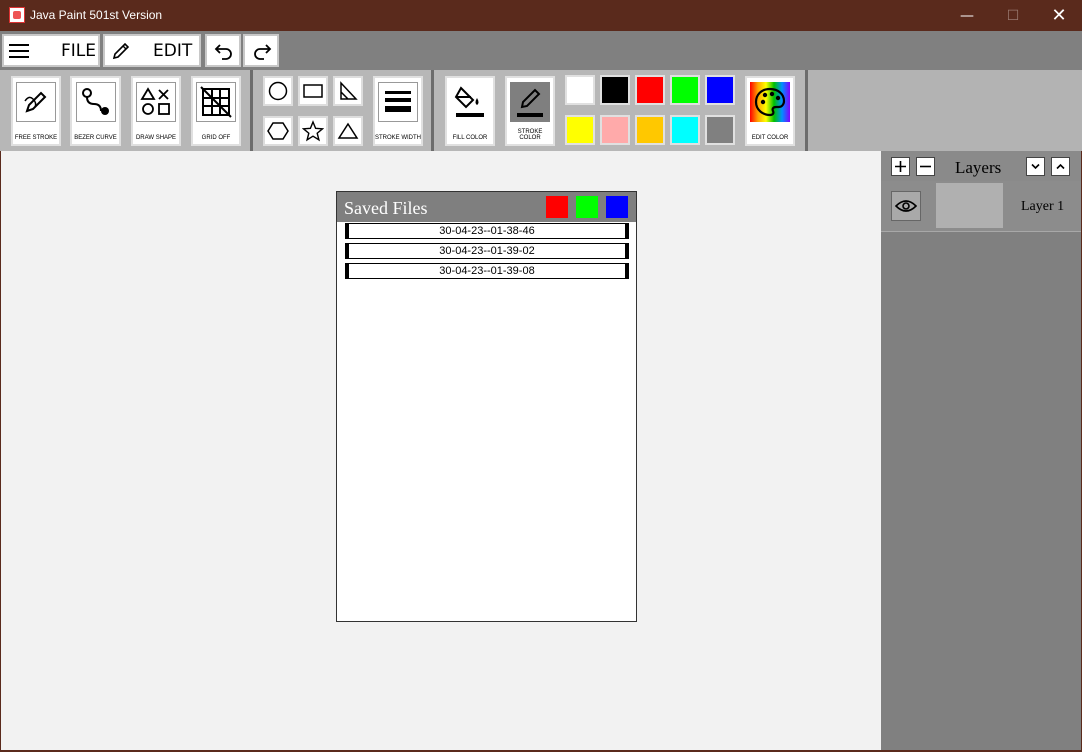  What do you see at coordinates (386, 208) in the screenshot?
I see `saved-files-title: Saved Files` at bounding box center [386, 208].